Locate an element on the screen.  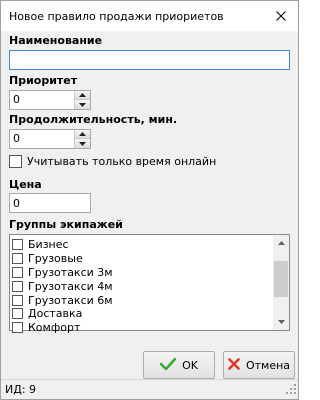
online-only-label: Учитывать только время онлайн is located at coordinates (122, 161).